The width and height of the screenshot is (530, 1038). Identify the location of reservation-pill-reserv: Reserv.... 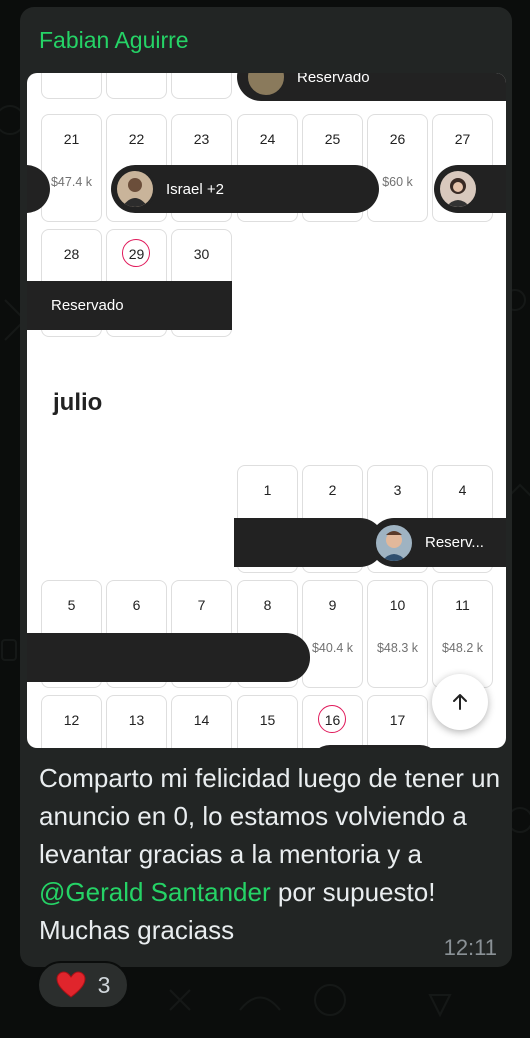
(438, 542).